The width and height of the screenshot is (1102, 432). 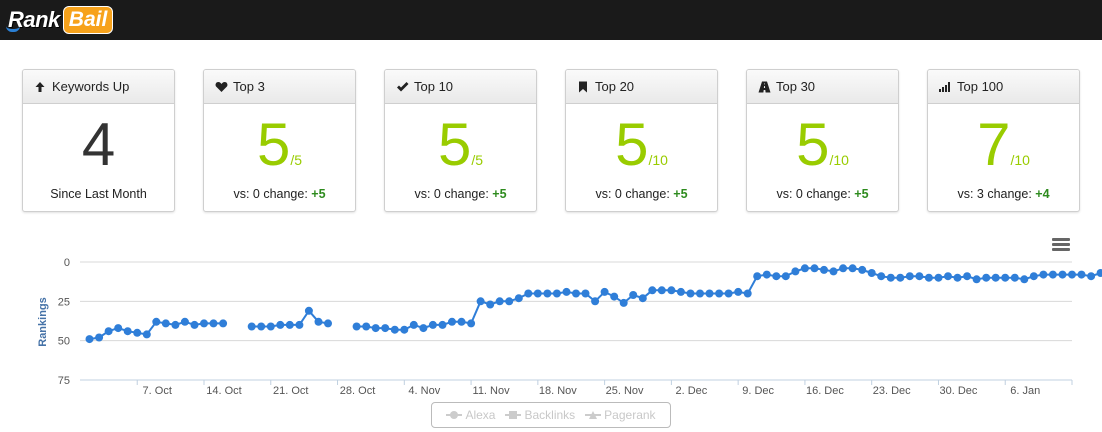 What do you see at coordinates (540, 415) in the screenshot?
I see `legend-item-backlinks: Backlinks` at bounding box center [540, 415].